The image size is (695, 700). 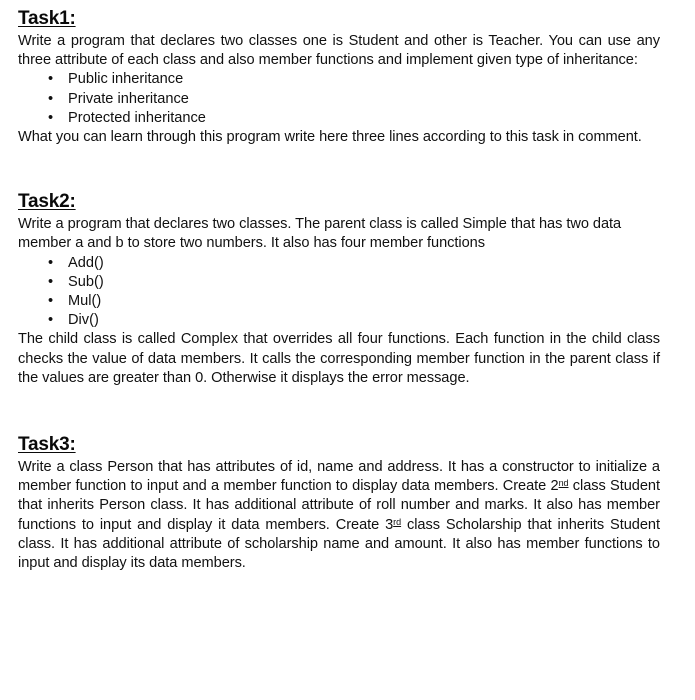 What do you see at coordinates (563, 483) in the screenshot?
I see `ordinal-suffix-nd: nd` at bounding box center [563, 483].